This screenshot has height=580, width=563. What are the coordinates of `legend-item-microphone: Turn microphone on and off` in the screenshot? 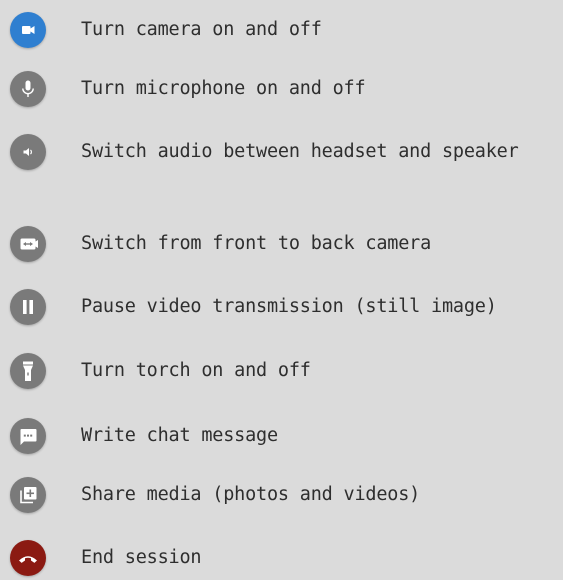 It's located at (281, 89).